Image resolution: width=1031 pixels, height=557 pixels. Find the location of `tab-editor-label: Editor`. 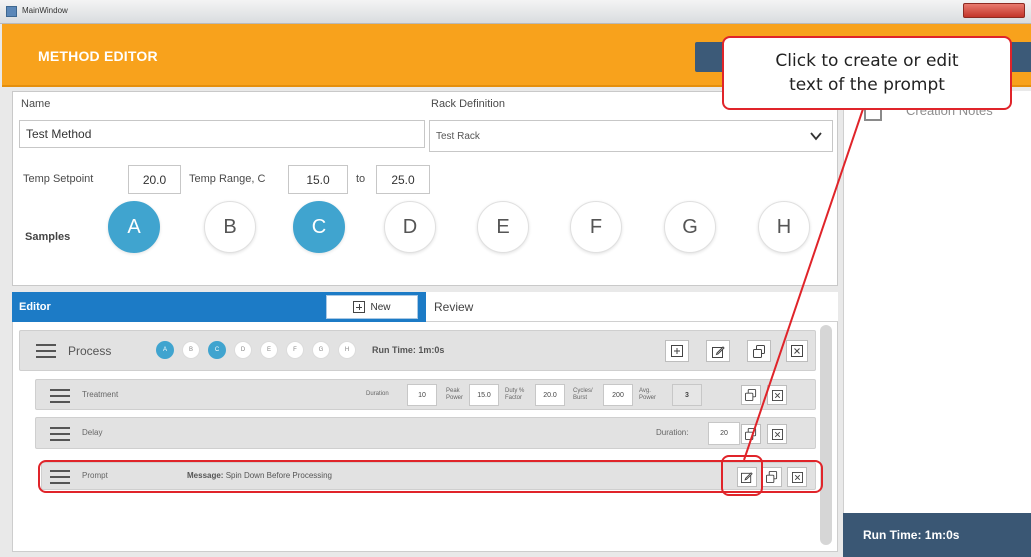

tab-editor-label: Editor is located at coordinates (35, 307).